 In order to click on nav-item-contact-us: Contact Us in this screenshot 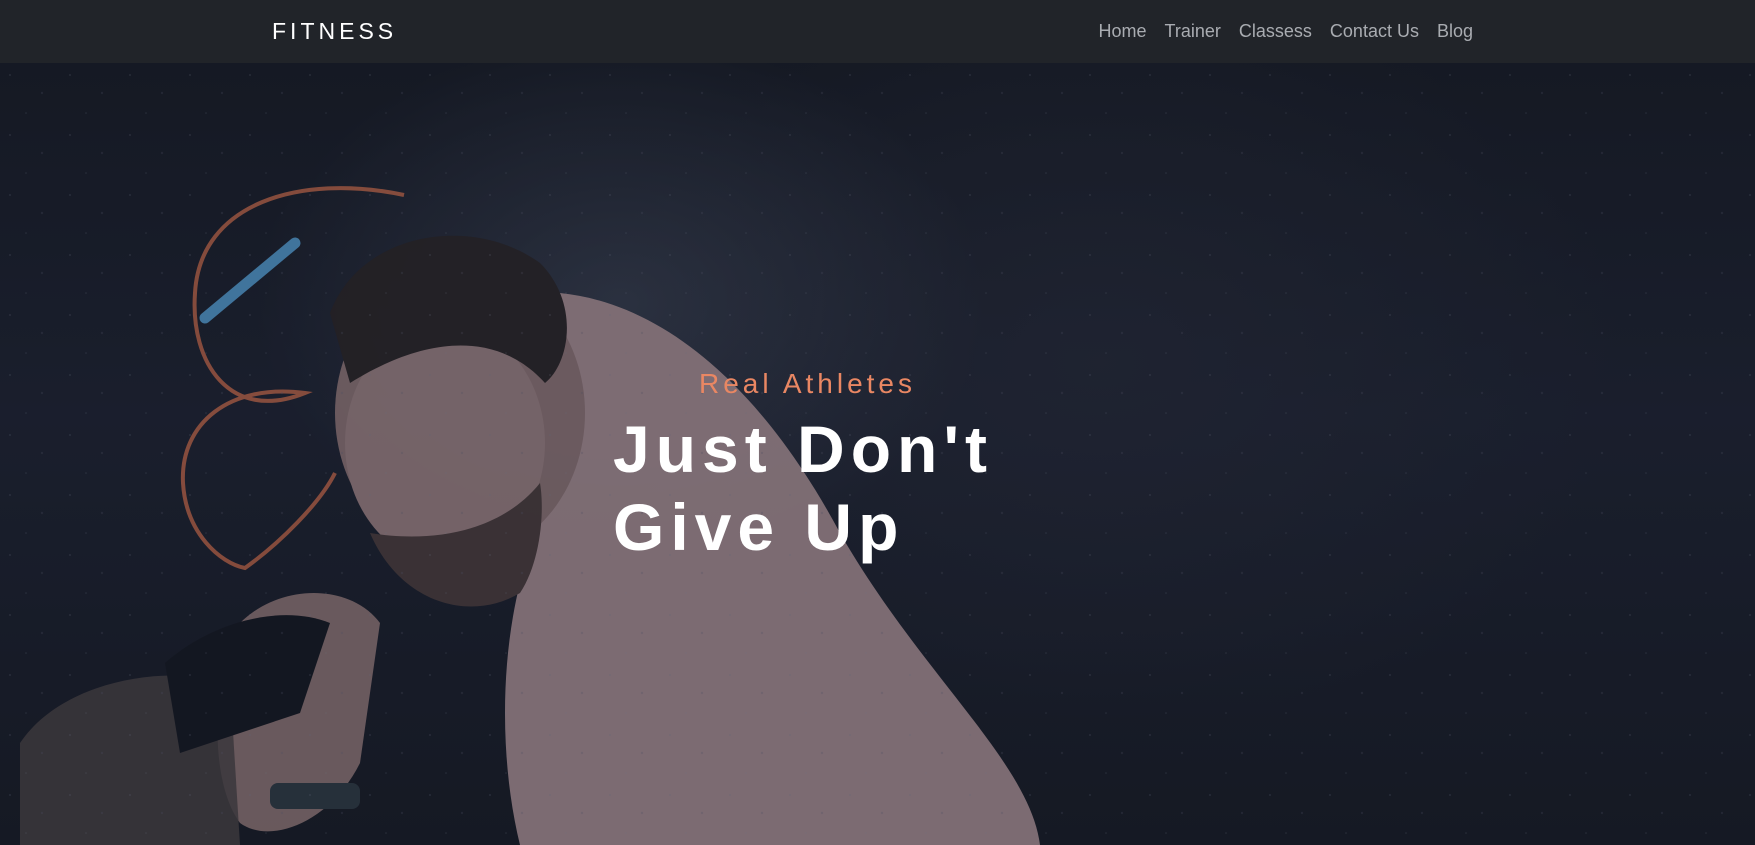, I will do `click(1374, 31)`.